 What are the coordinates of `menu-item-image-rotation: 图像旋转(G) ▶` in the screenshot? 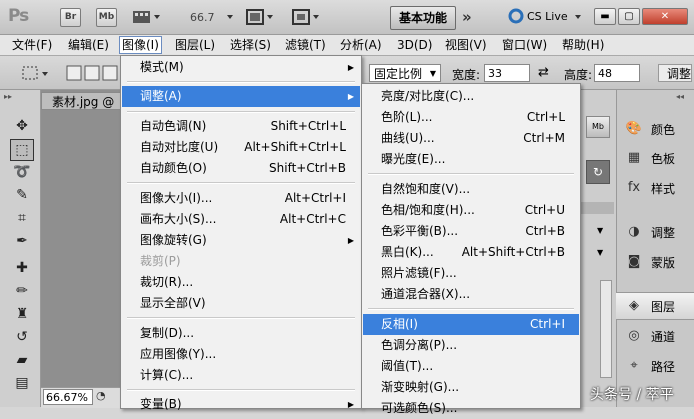 It's located at (241, 240).